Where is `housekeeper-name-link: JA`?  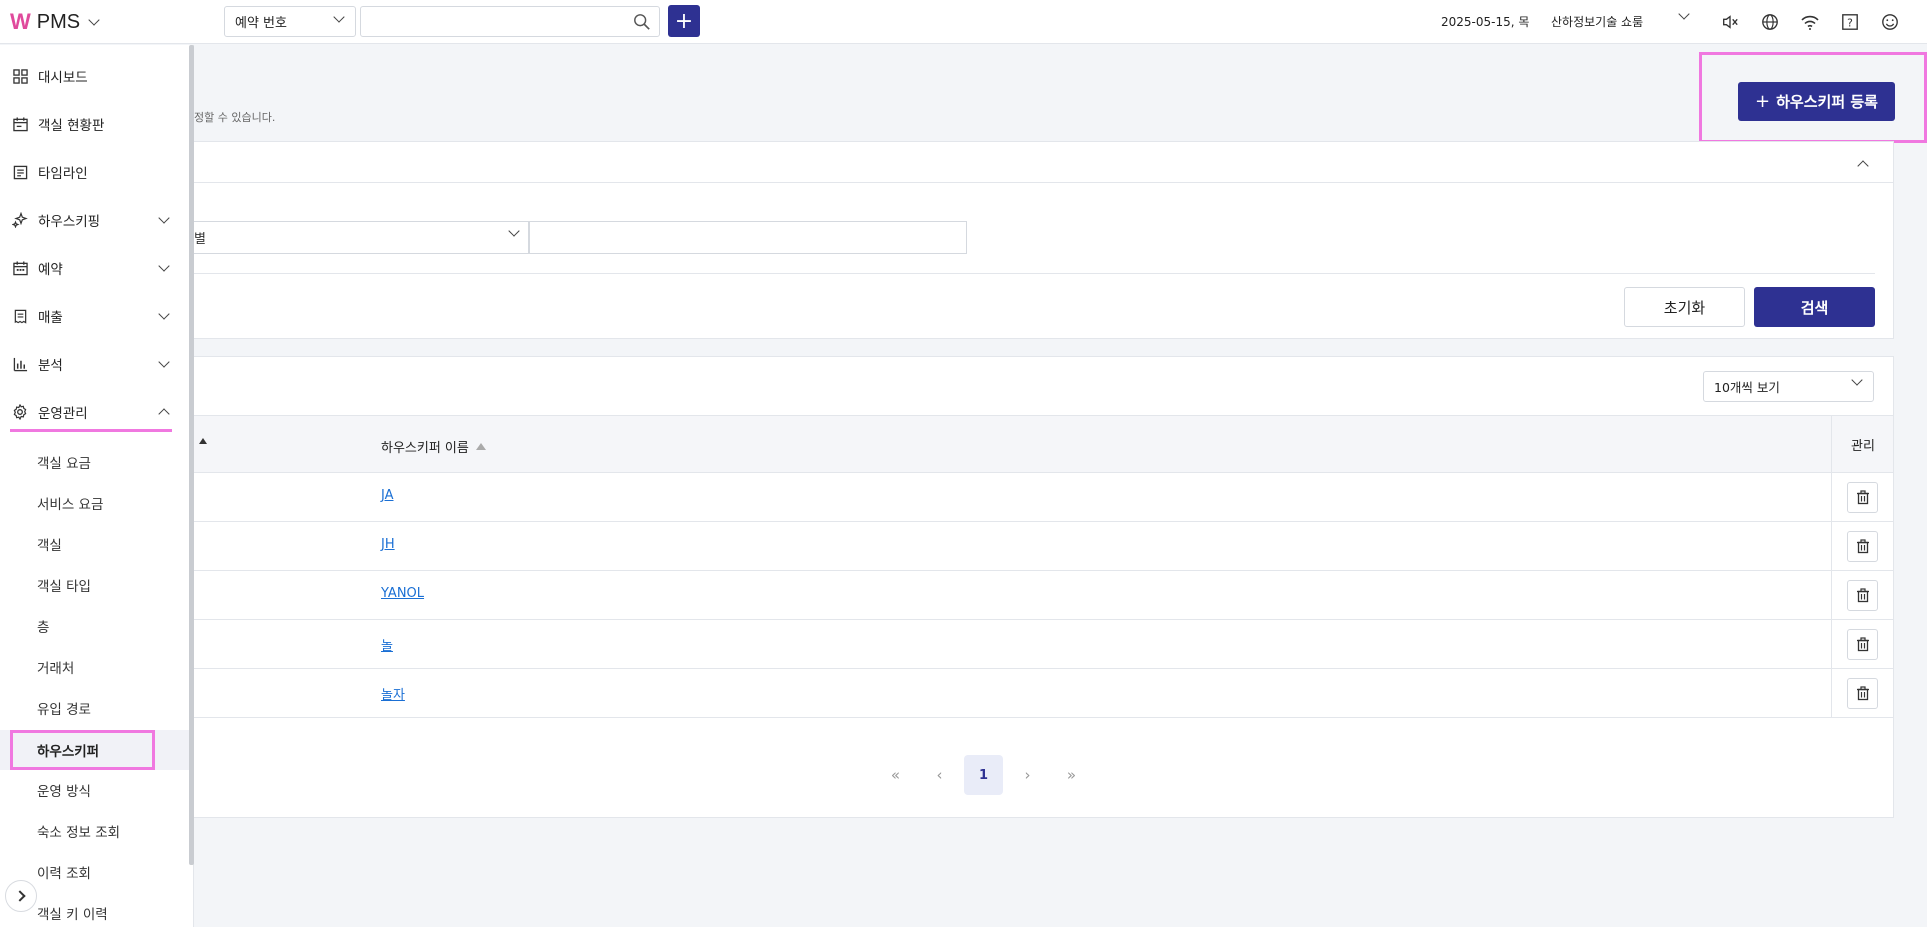
housekeeper-name-link: JA is located at coordinates (387, 495).